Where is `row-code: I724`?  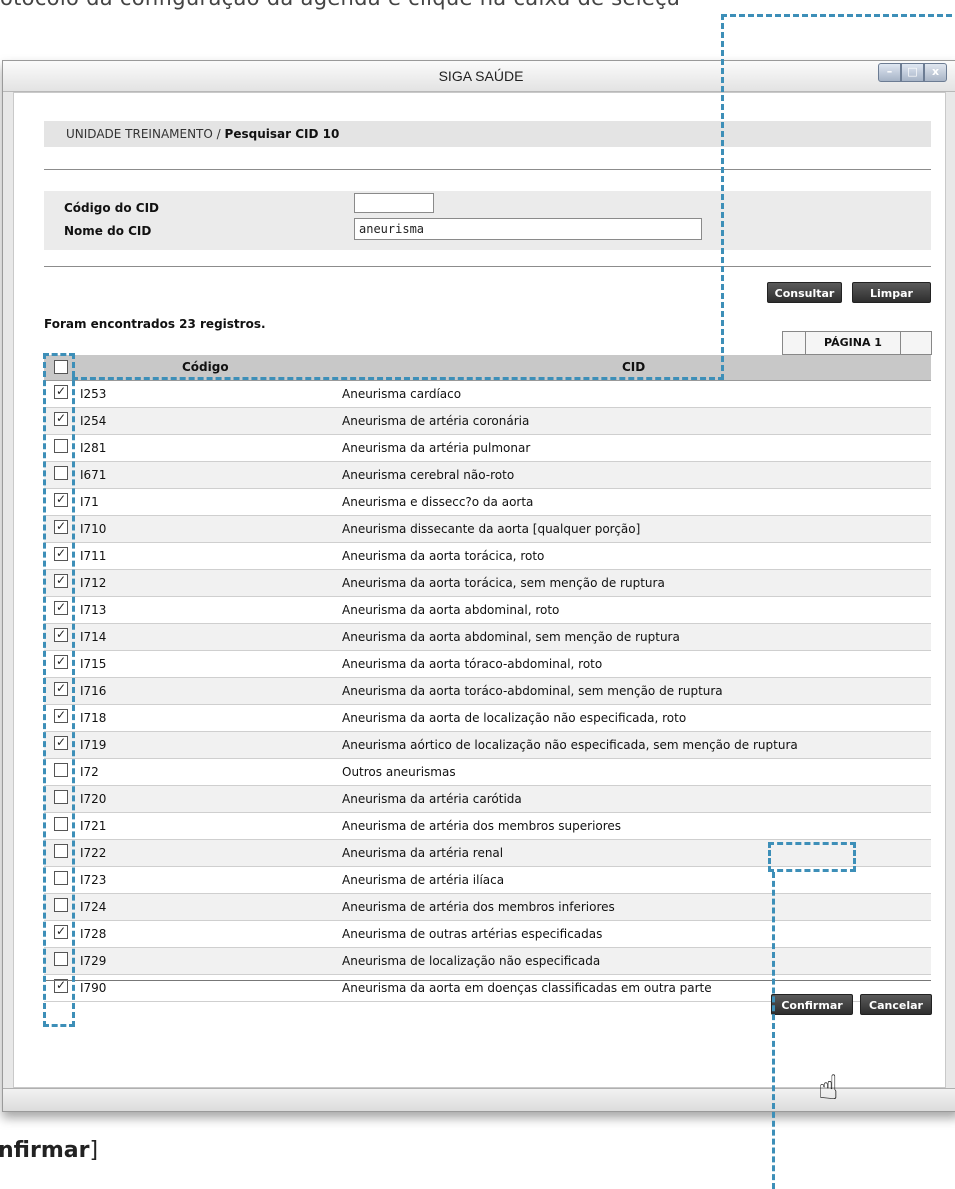
row-code: I724 is located at coordinates (93, 907).